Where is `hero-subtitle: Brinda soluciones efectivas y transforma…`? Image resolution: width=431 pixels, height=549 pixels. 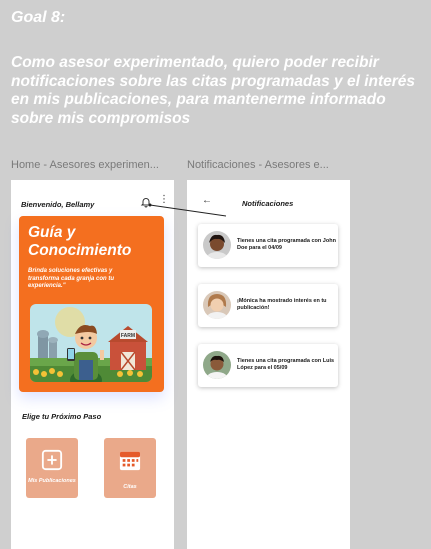
hero-subtitle: Brinda soluciones efectivas y transforma… is located at coordinates (71, 278).